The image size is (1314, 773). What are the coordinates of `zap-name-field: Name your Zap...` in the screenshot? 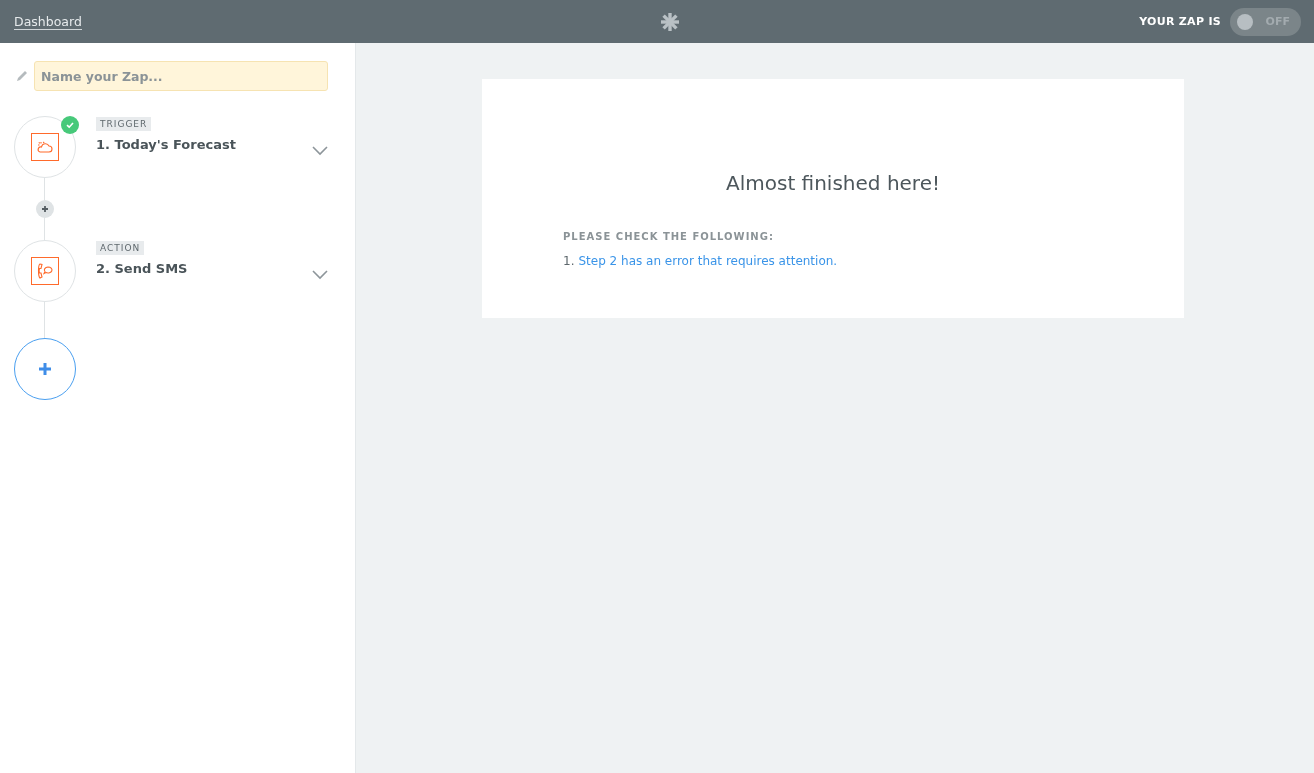 It's located at (181, 76).